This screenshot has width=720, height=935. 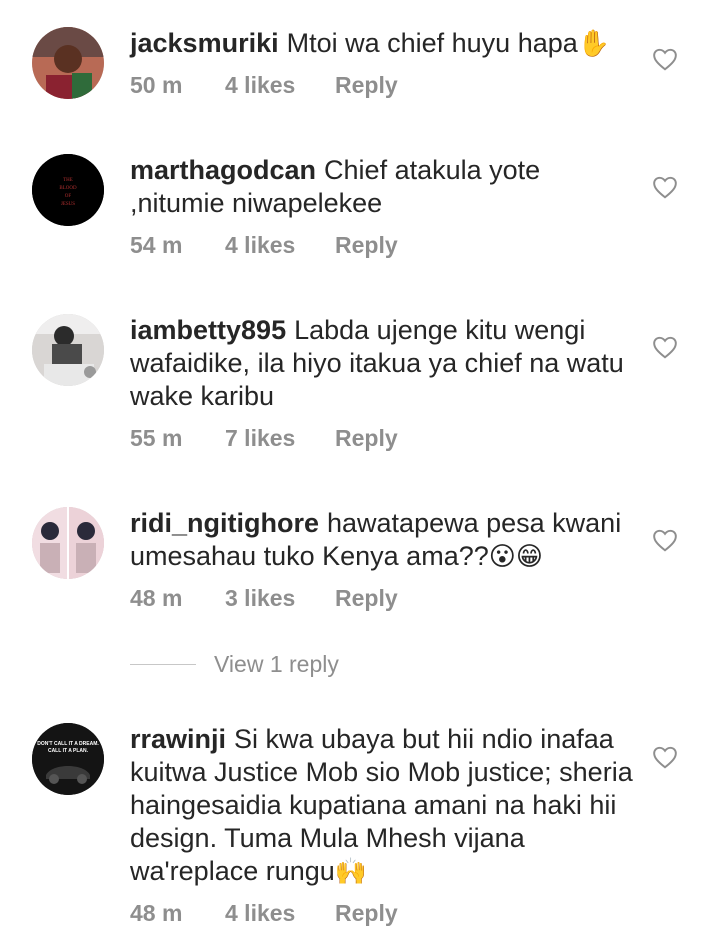 What do you see at coordinates (276, 664) in the screenshot?
I see `view-replies-label: View 1 reply` at bounding box center [276, 664].